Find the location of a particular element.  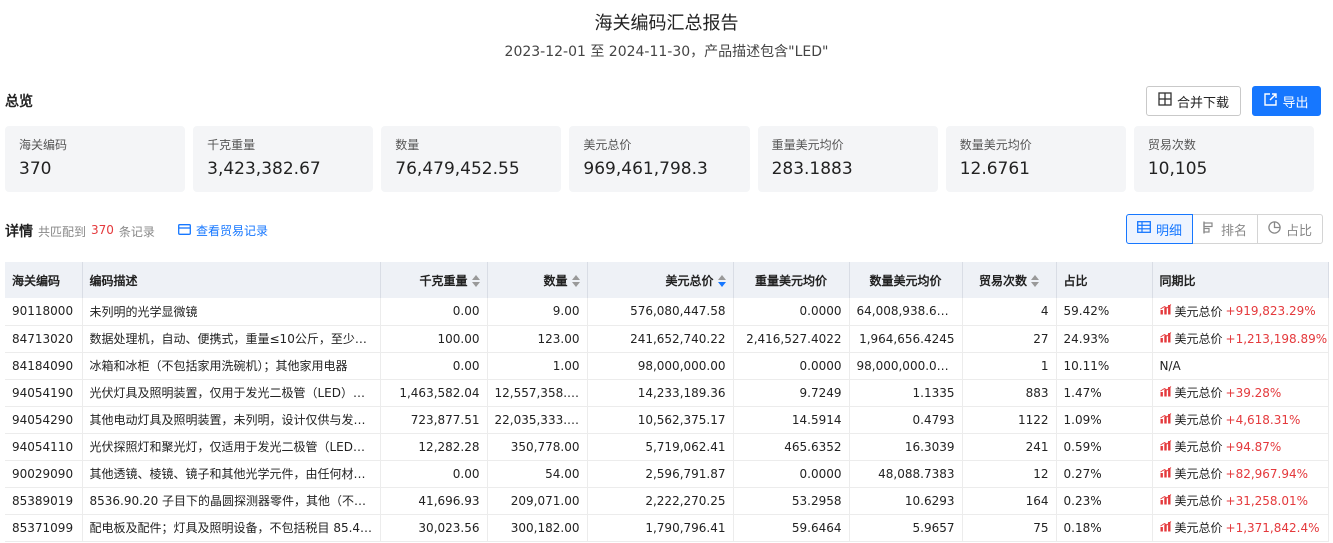

merge-download-button: 合并下载 is located at coordinates (1193, 101).